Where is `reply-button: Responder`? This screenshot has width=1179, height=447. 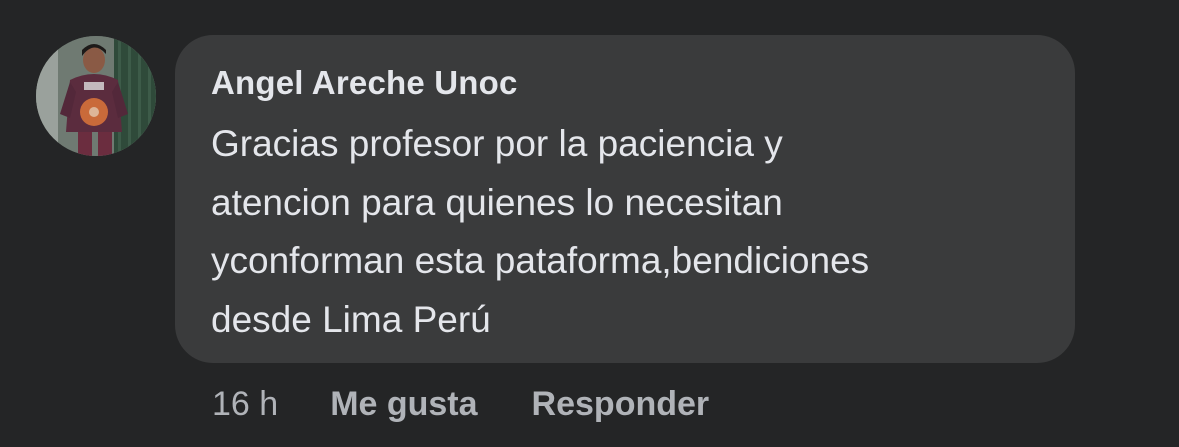
reply-button: Responder is located at coordinates (621, 404).